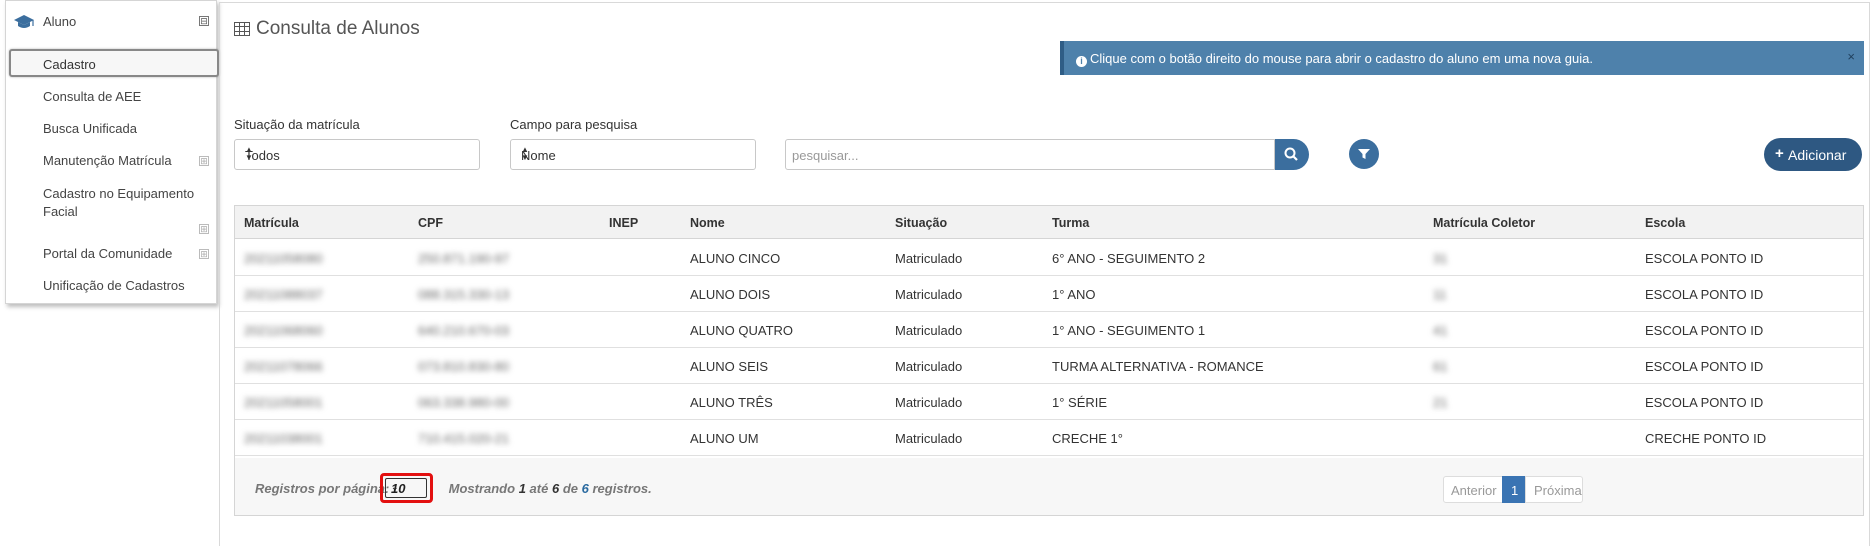 The image size is (1874, 546). What do you see at coordinates (1292, 154) in the screenshot?
I see `search-button` at bounding box center [1292, 154].